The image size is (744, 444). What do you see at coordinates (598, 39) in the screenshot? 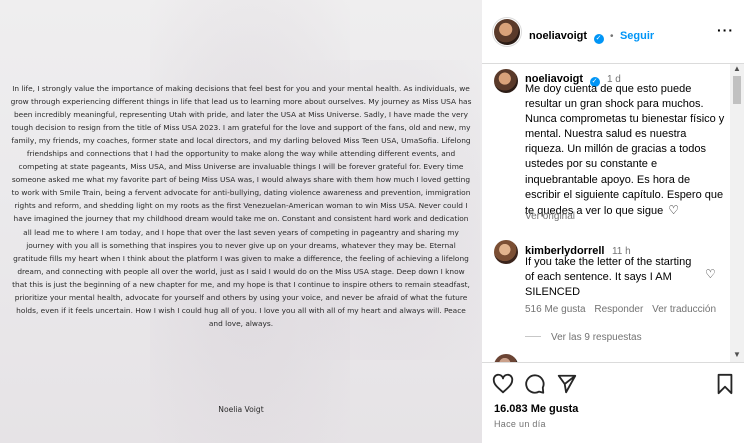
I see `verified-badge-icon: ✓` at bounding box center [598, 39].